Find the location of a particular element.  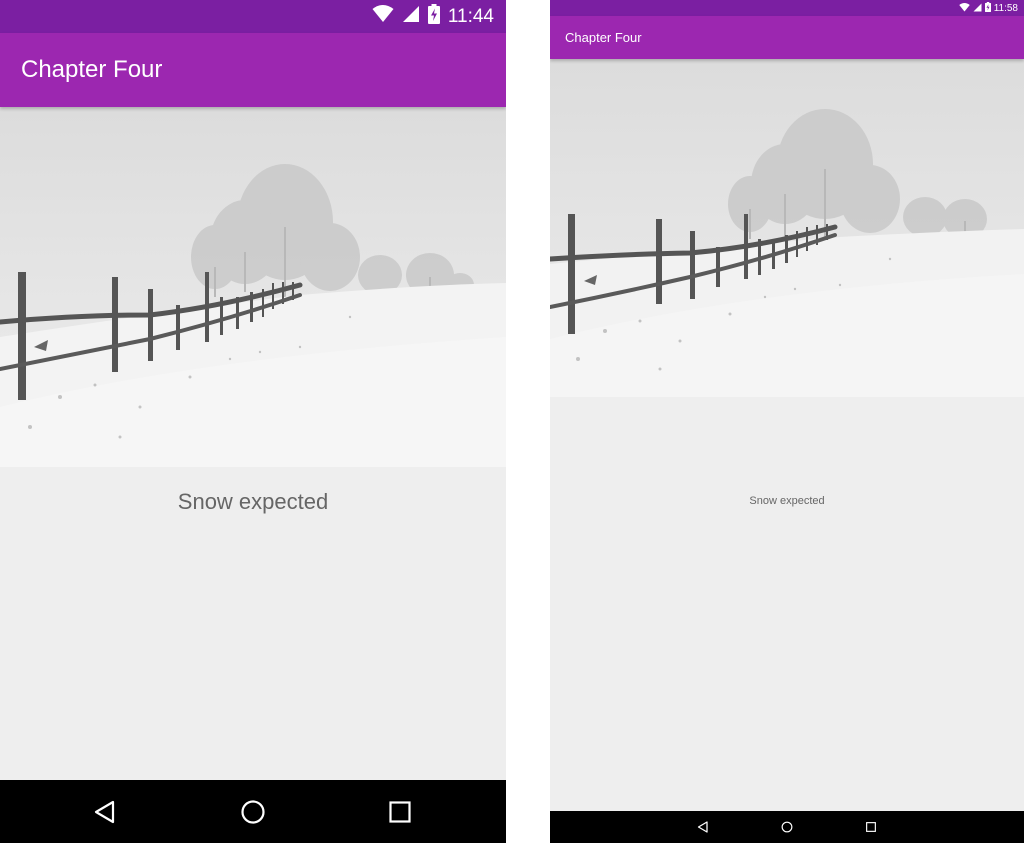

status-icons: 11:58 is located at coordinates (987, 8).